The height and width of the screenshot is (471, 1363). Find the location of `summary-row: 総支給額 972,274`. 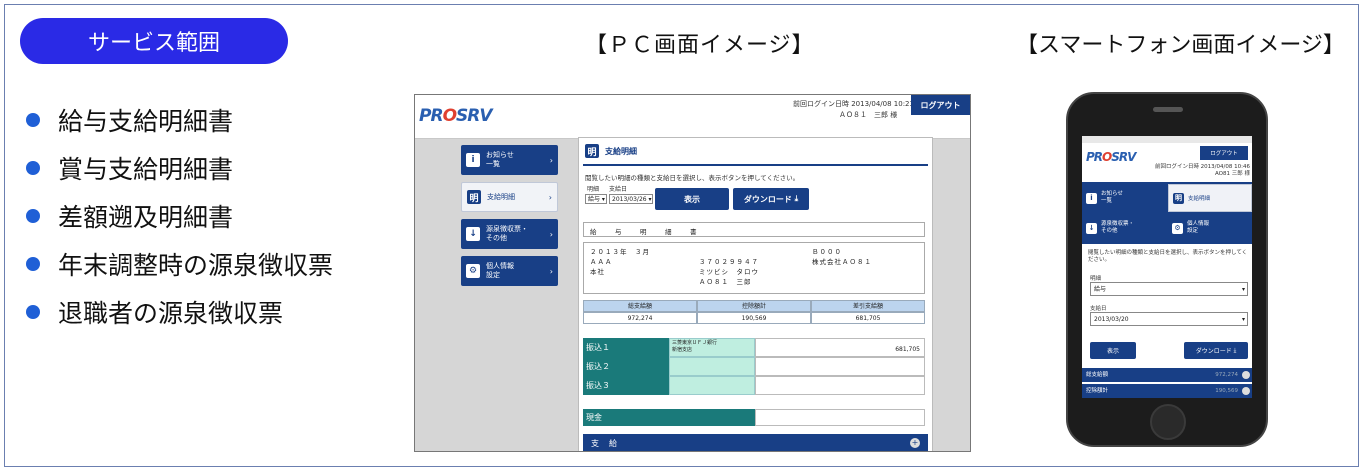

summary-row: 総支給額 972,274 is located at coordinates (1167, 375).